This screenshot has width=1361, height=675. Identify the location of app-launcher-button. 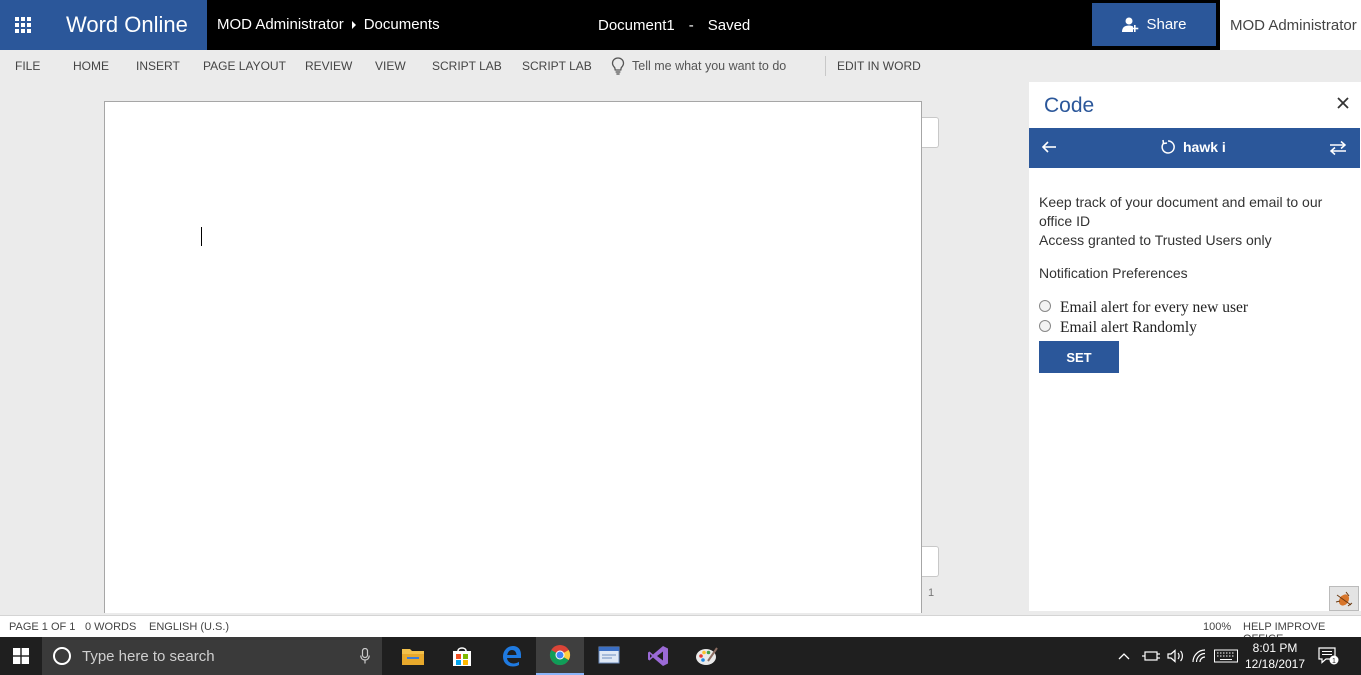
(22, 25).